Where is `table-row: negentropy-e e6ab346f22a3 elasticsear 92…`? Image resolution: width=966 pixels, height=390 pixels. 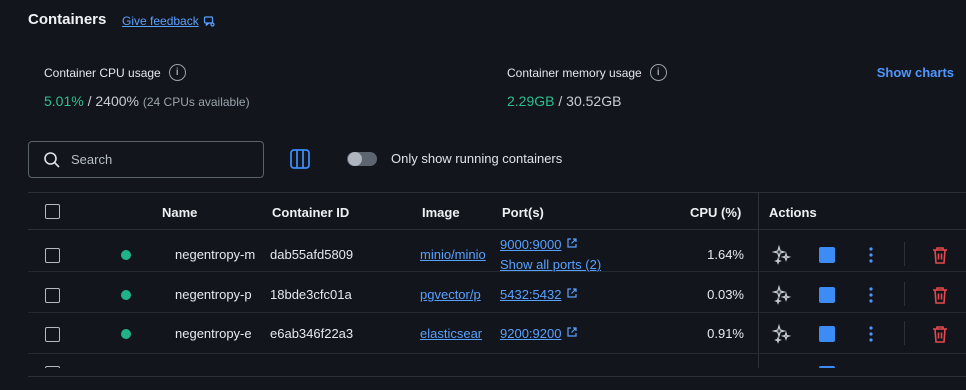 table-row: negentropy-e e6ab346f22a3 elasticsear 92… is located at coordinates (497, 334).